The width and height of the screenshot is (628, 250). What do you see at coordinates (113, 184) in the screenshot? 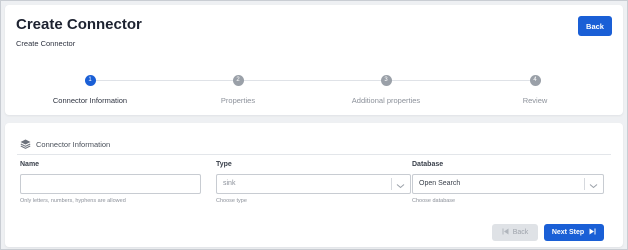
I see `name-input` at bounding box center [113, 184].